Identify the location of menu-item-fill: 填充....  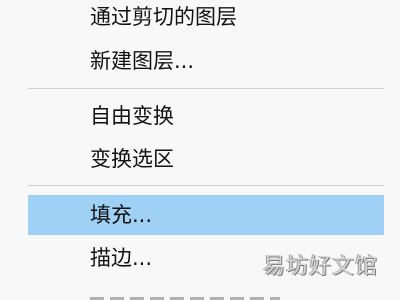
(206, 215).